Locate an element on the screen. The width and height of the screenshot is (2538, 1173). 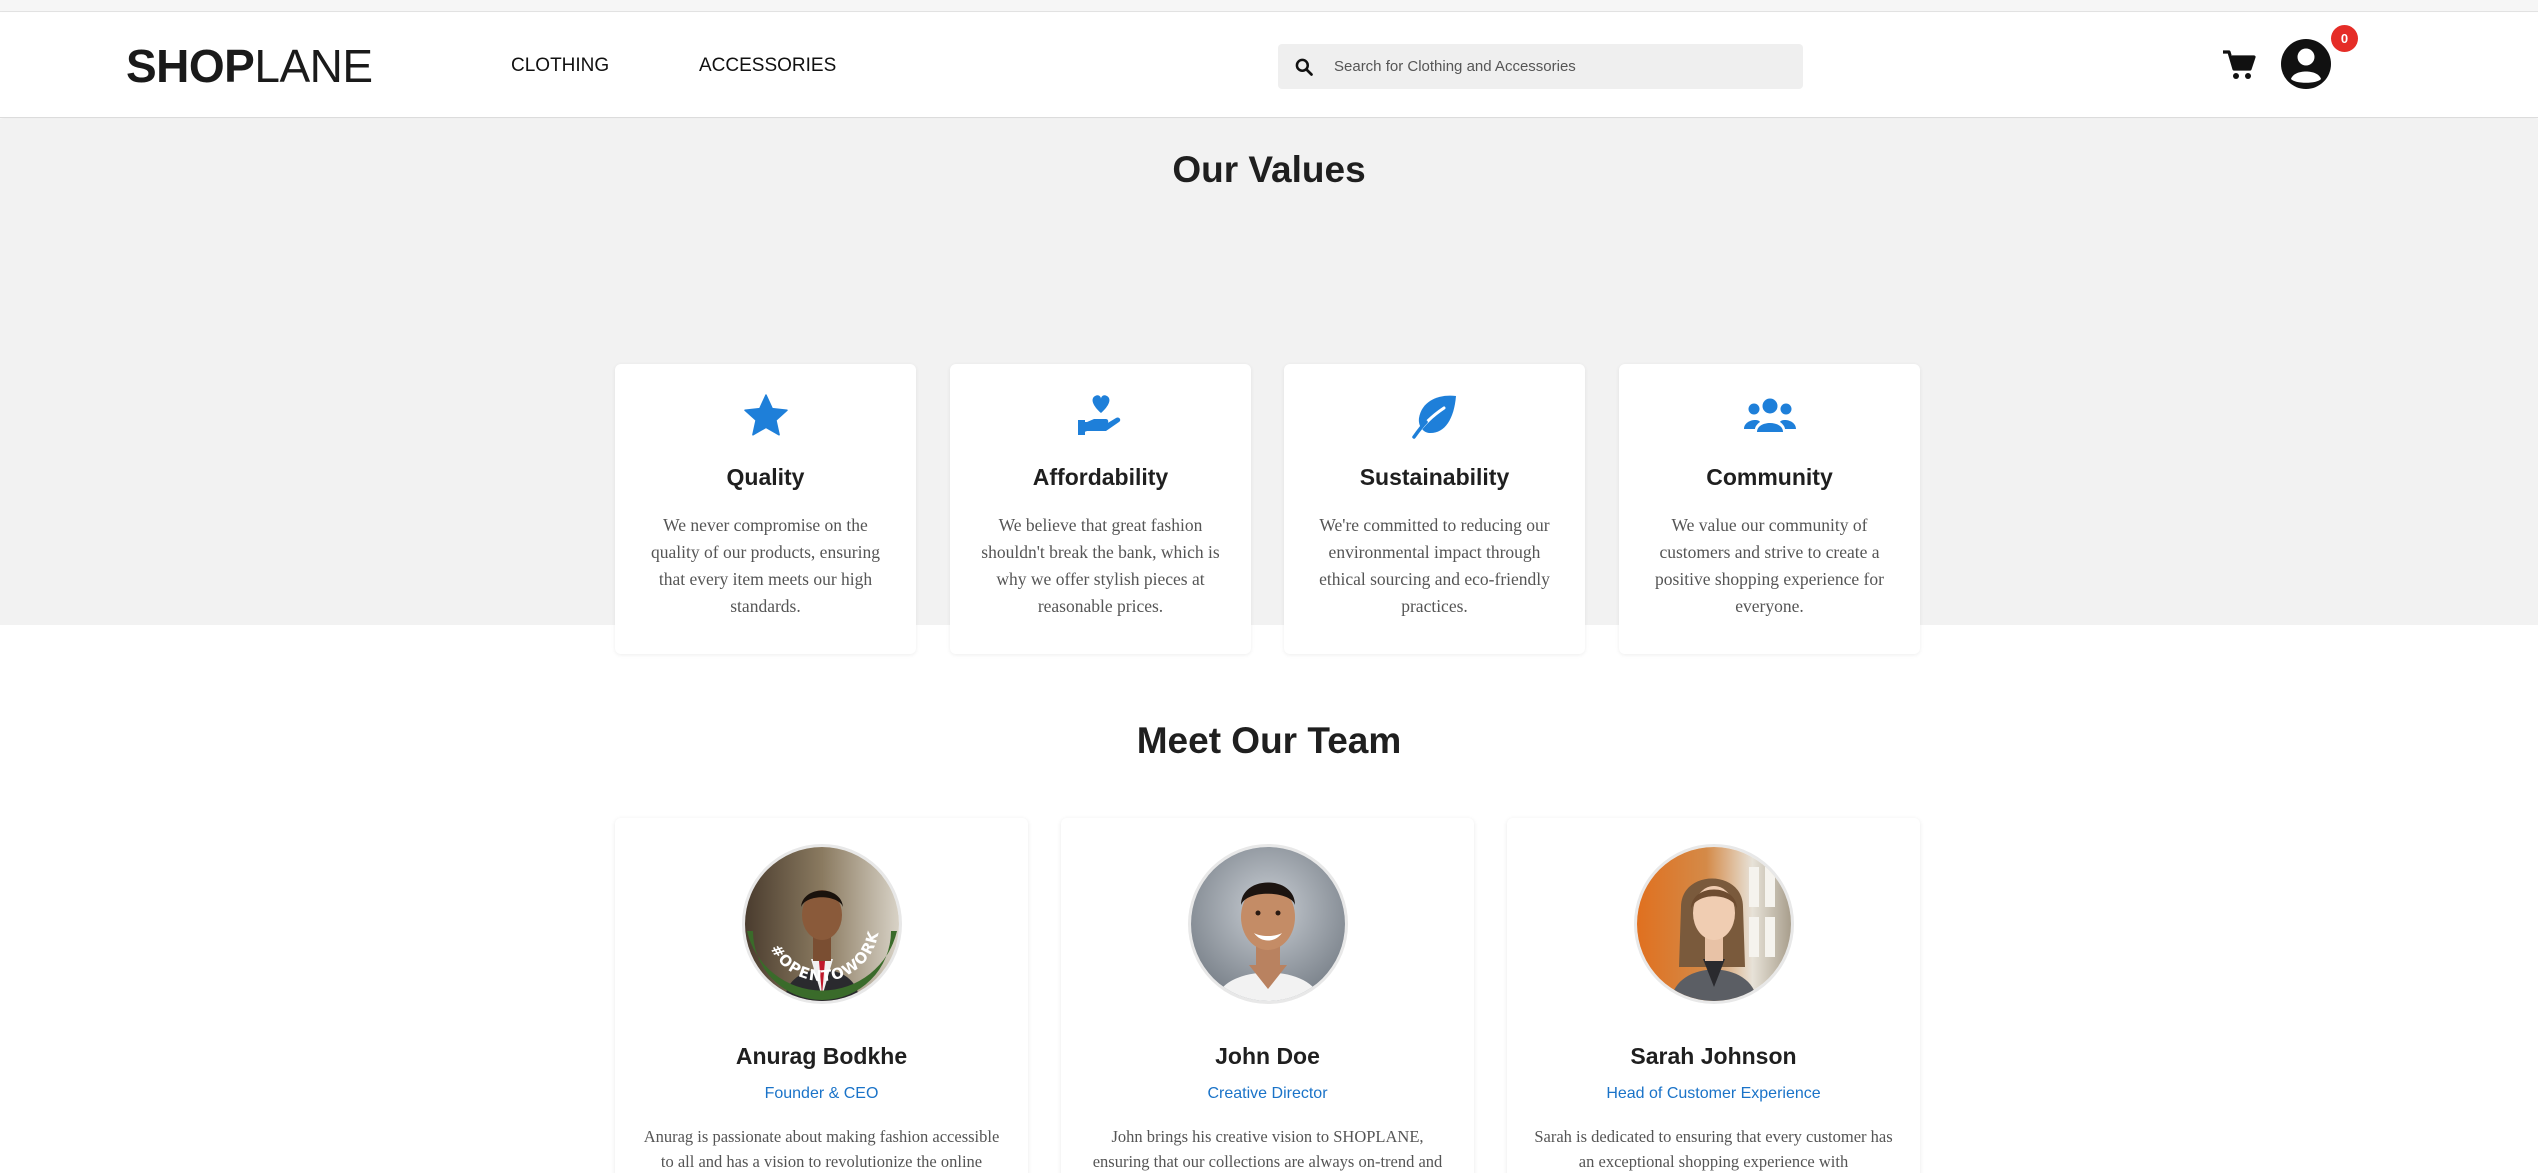
logo: SHOPLANE is located at coordinates (249, 66).